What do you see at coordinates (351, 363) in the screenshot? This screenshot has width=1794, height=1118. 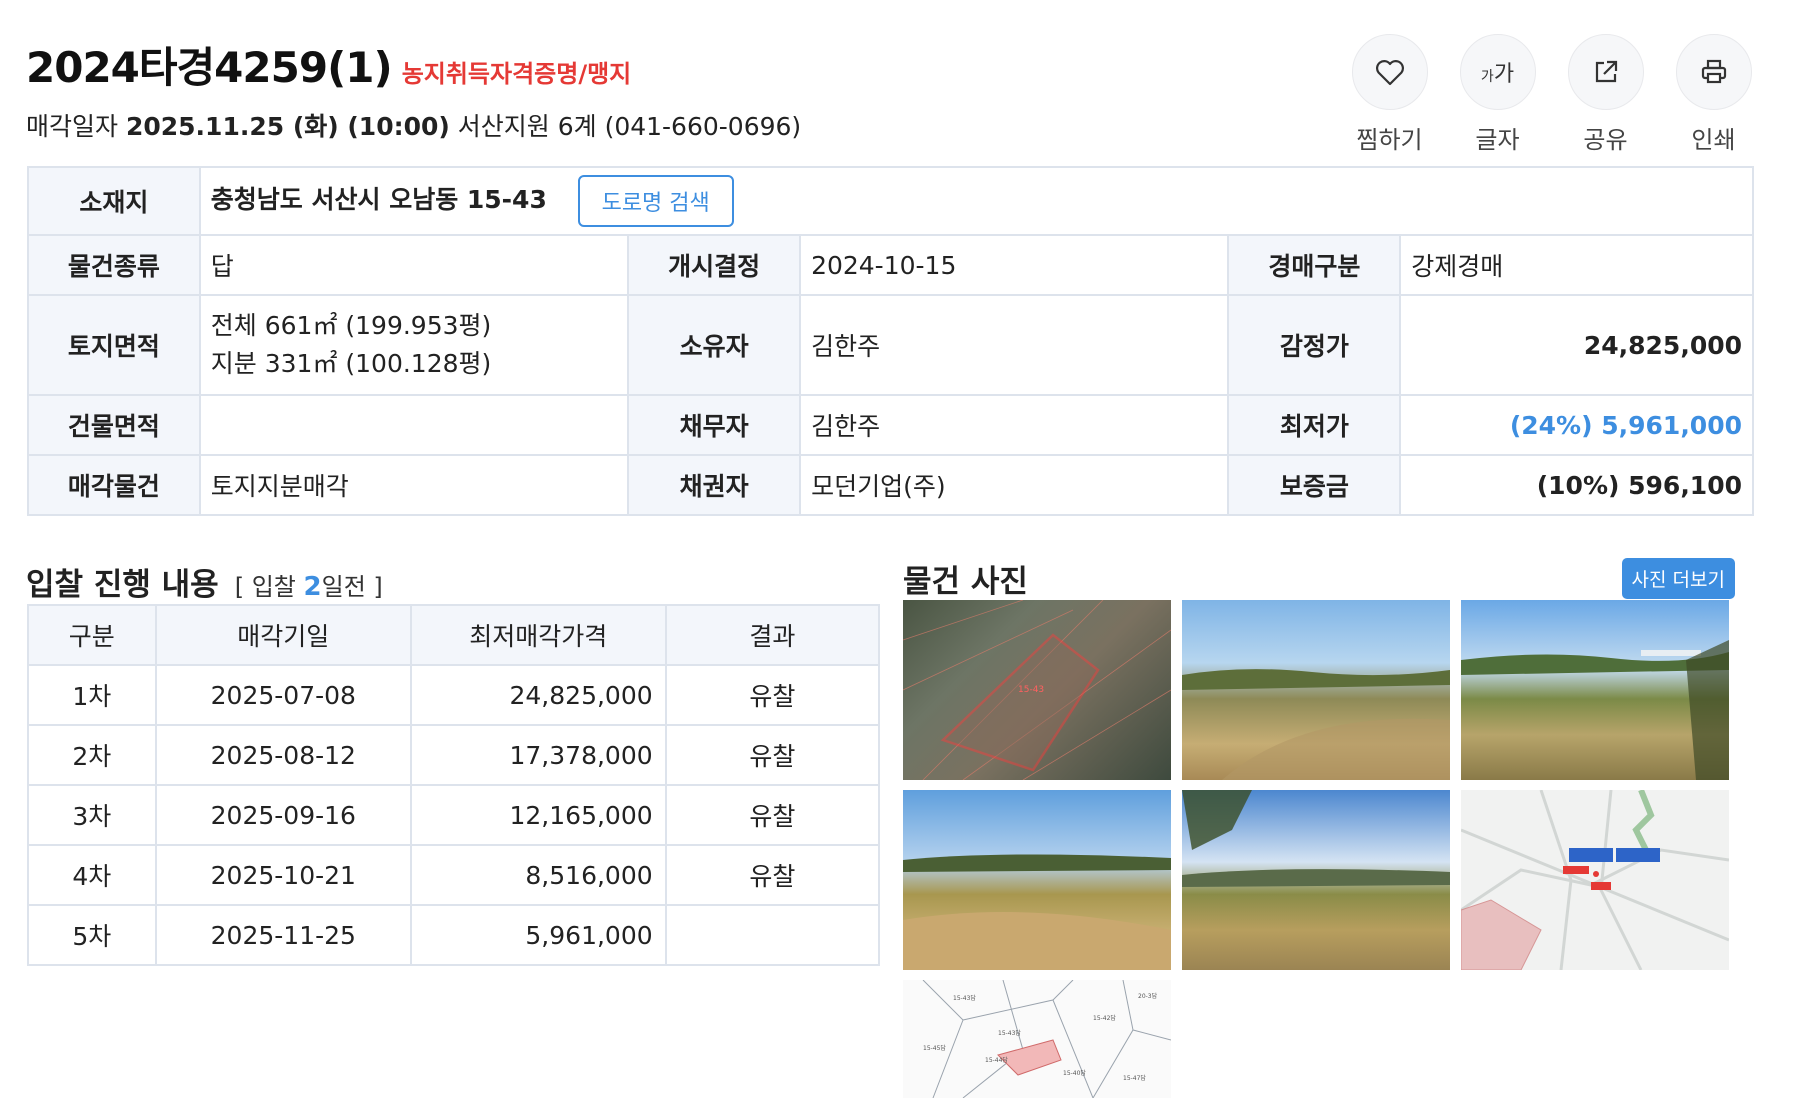 I see `land-area-share: 지분 331㎡ (100.128평)` at bounding box center [351, 363].